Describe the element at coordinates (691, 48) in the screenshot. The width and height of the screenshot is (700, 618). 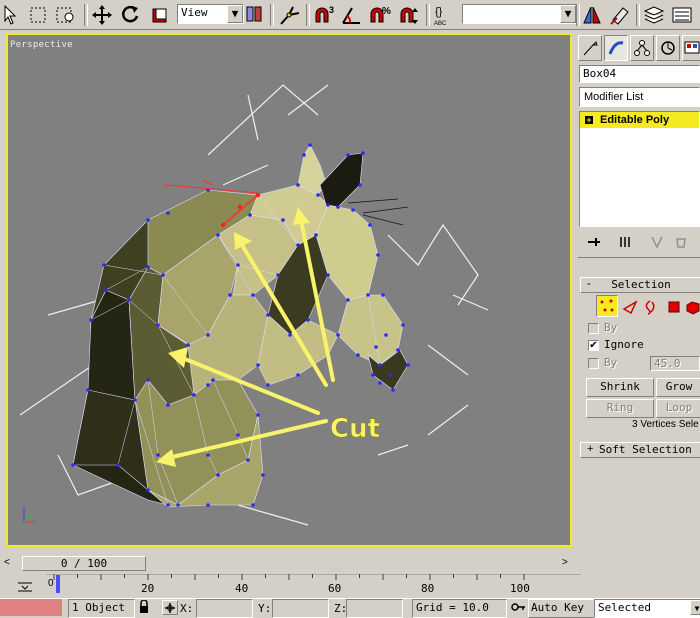
I see `display-tab` at that location.